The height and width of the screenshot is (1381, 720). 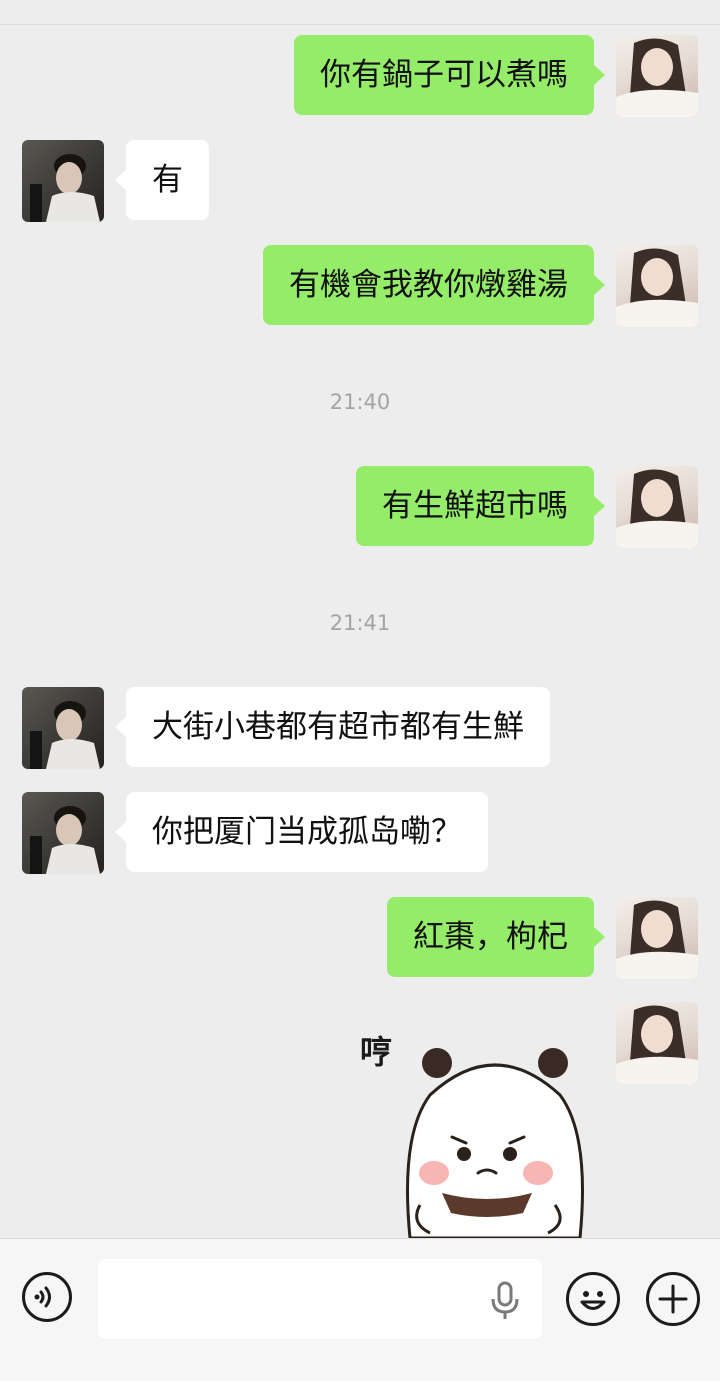 I want to click on my-message-bubble: 你有鍋子可以煮嗎, so click(x=449, y=75).